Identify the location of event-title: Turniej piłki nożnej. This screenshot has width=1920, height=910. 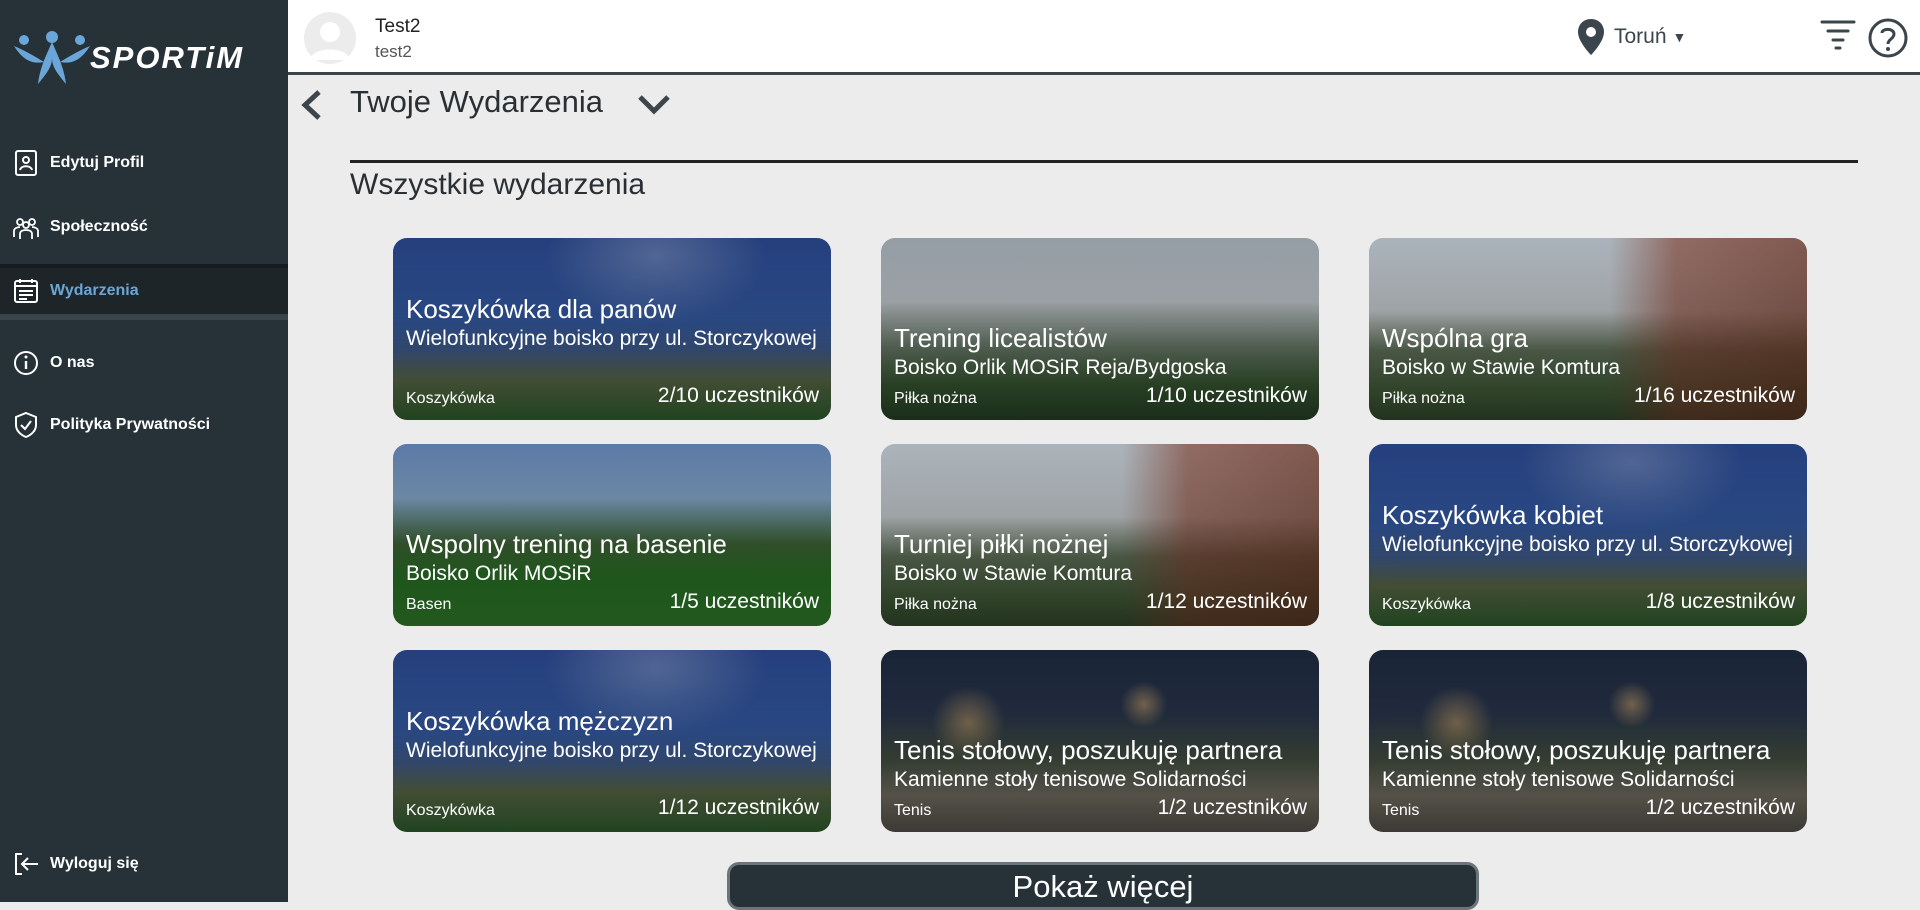
(1001, 544).